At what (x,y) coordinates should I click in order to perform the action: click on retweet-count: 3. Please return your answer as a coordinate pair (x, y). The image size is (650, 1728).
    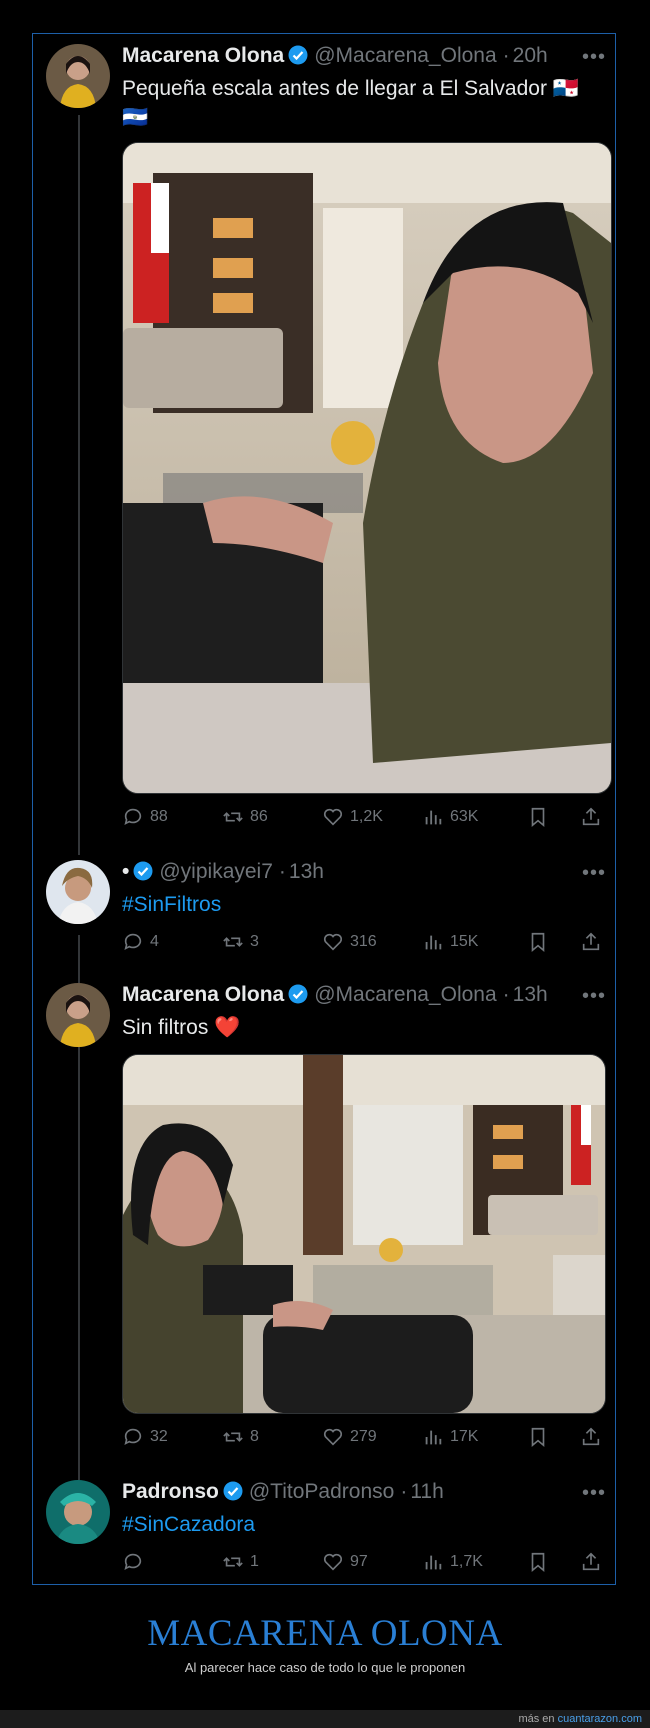
    Looking at the image, I should click on (254, 941).